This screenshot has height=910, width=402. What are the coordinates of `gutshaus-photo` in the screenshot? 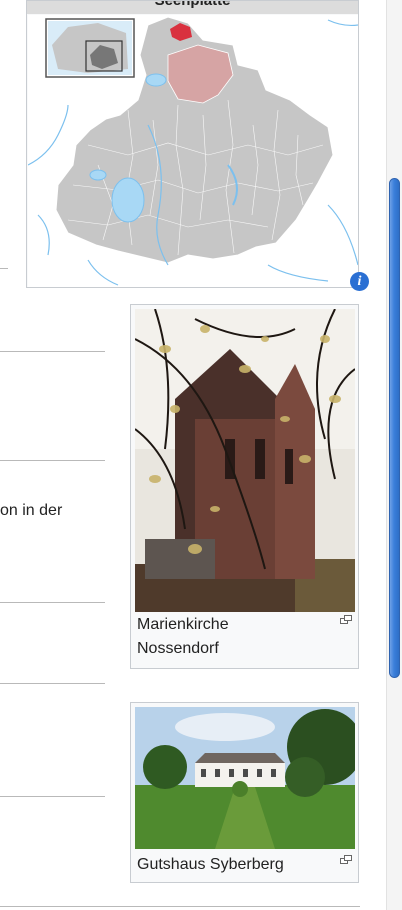 It's located at (245, 778).